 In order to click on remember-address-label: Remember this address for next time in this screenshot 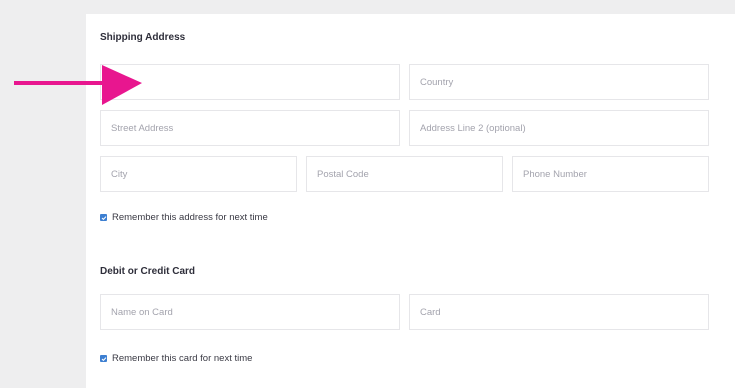, I will do `click(190, 217)`.